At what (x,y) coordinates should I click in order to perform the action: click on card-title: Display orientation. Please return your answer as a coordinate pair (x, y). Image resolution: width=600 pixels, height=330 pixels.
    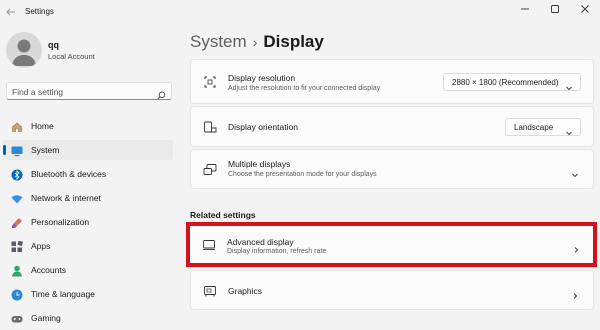
    Looking at the image, I should click on (263, 127).